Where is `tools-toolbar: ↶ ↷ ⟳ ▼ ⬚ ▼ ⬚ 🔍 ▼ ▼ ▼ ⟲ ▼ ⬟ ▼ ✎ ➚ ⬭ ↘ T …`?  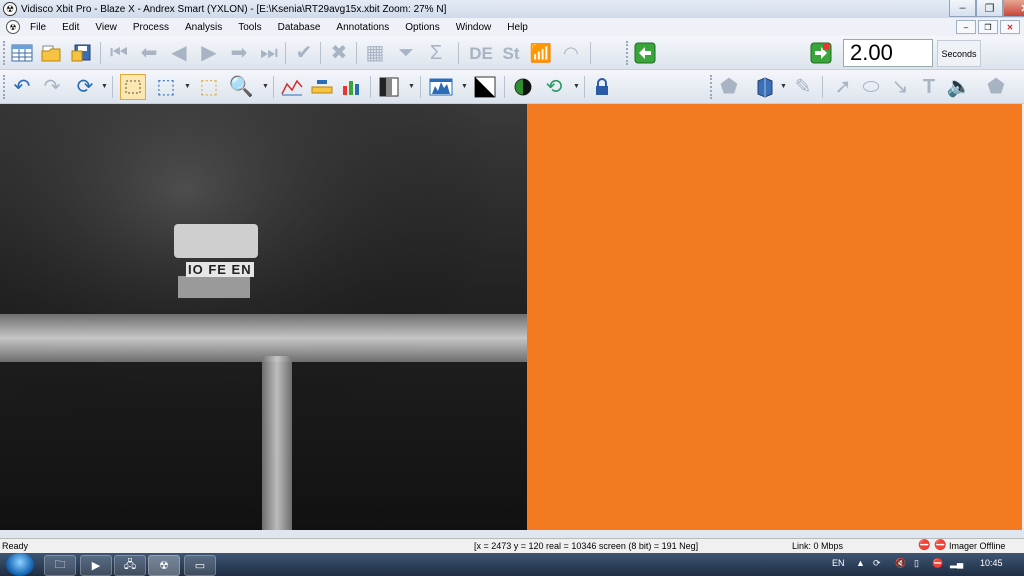 tools-toolbar: ↶ ↷ ⟳ ▼ ⬚ ▼ ⬚ 🔍 ▼ ▼ ▼ ⟲ ▼ ⬟ ▼ ✎ ➚ ⬭ ↘ T … is located at coordinates (512, 87).